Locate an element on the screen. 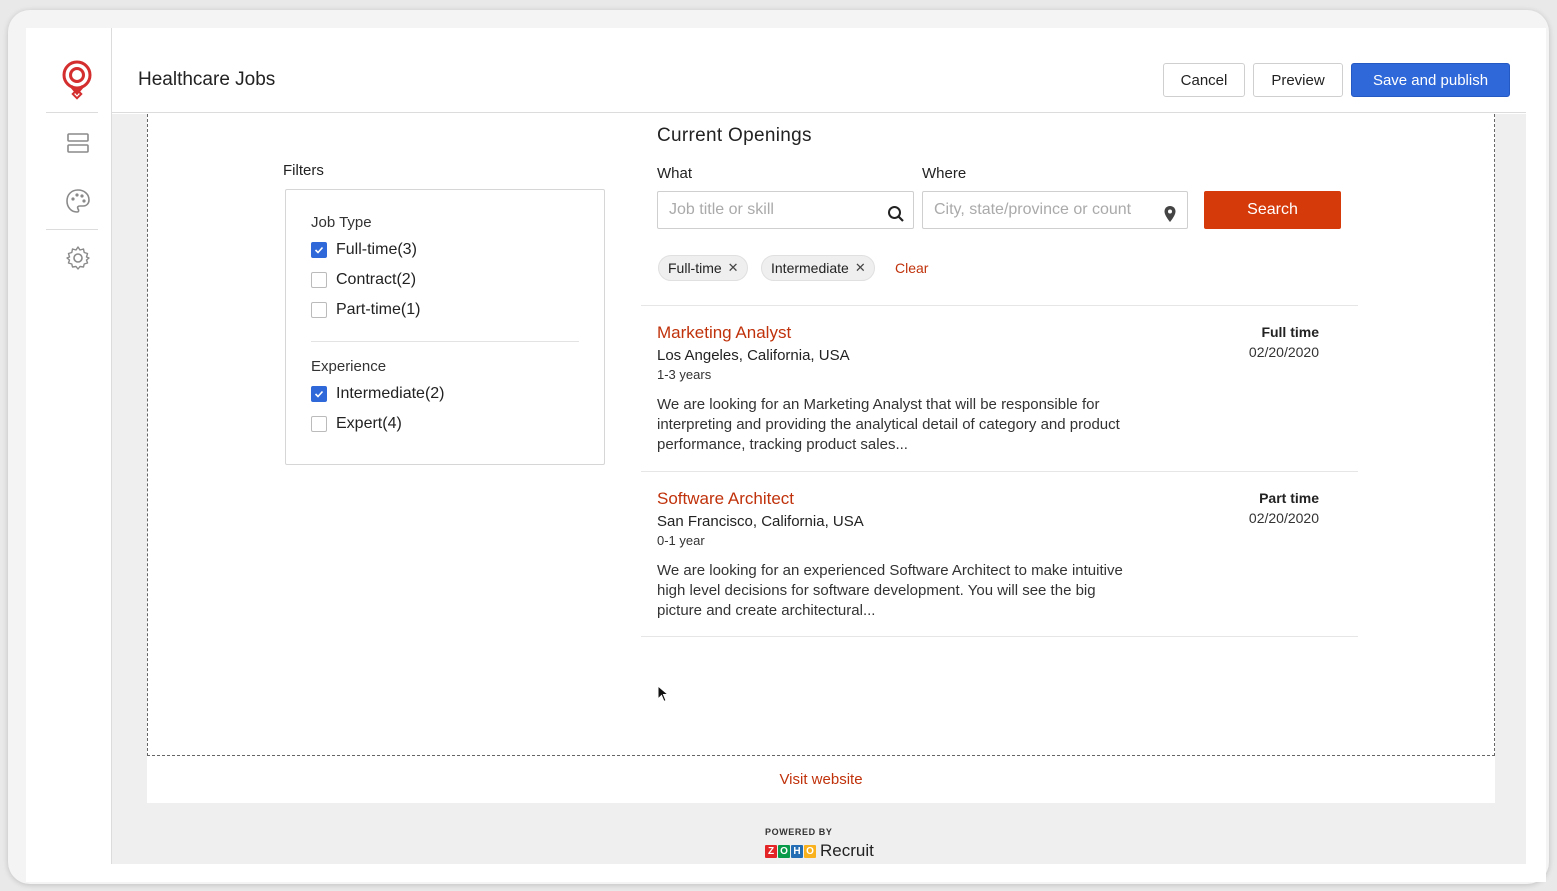 This screenshot has width=1557, height=891. chip-label: Full-time is located at coordinates (695, 268).